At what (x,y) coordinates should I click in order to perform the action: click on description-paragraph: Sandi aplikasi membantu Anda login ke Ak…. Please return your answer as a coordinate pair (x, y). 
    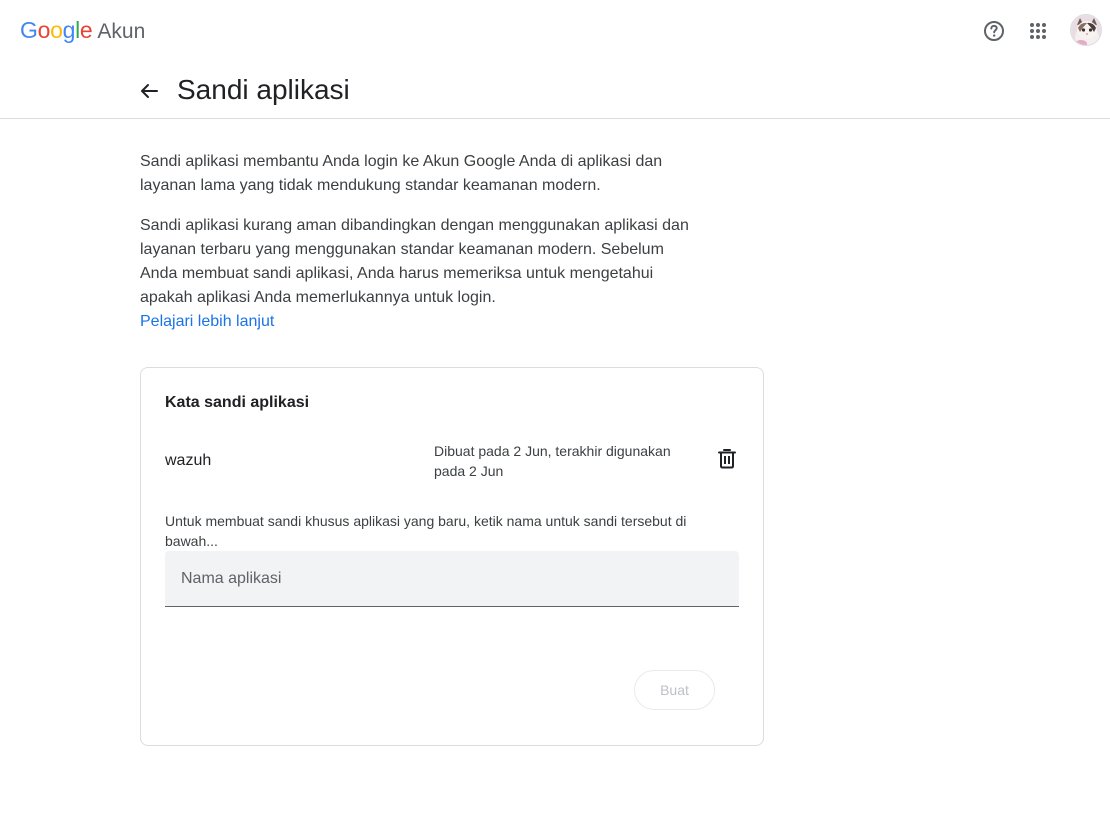
    Looking at the image, I should click on (401, 173).